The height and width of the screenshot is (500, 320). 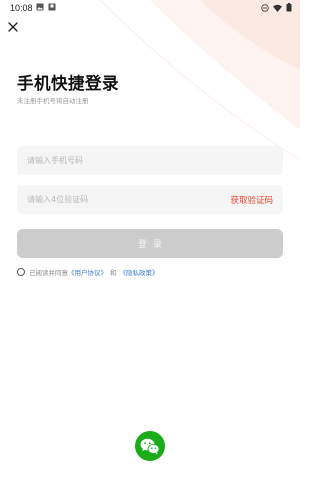 I want to click on user-agreement-link: 《用户协议》, so click(x=87, y=272).